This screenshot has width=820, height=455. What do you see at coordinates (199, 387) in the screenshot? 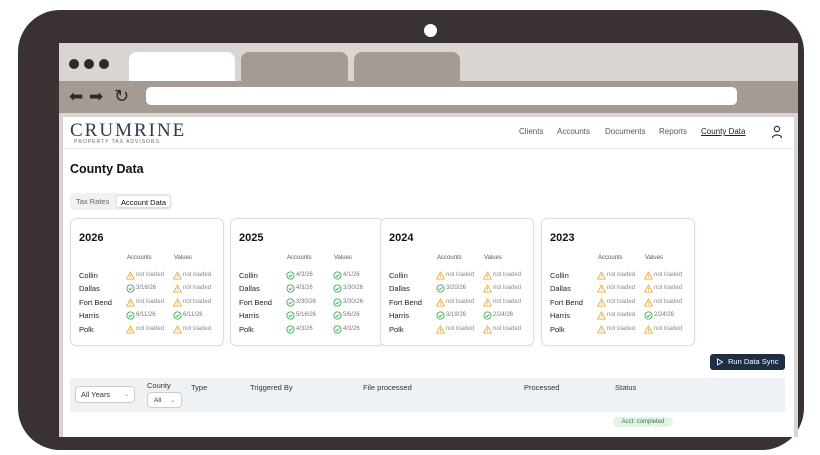
I see `column-header-type: Type` at bounding box center [199, 387].